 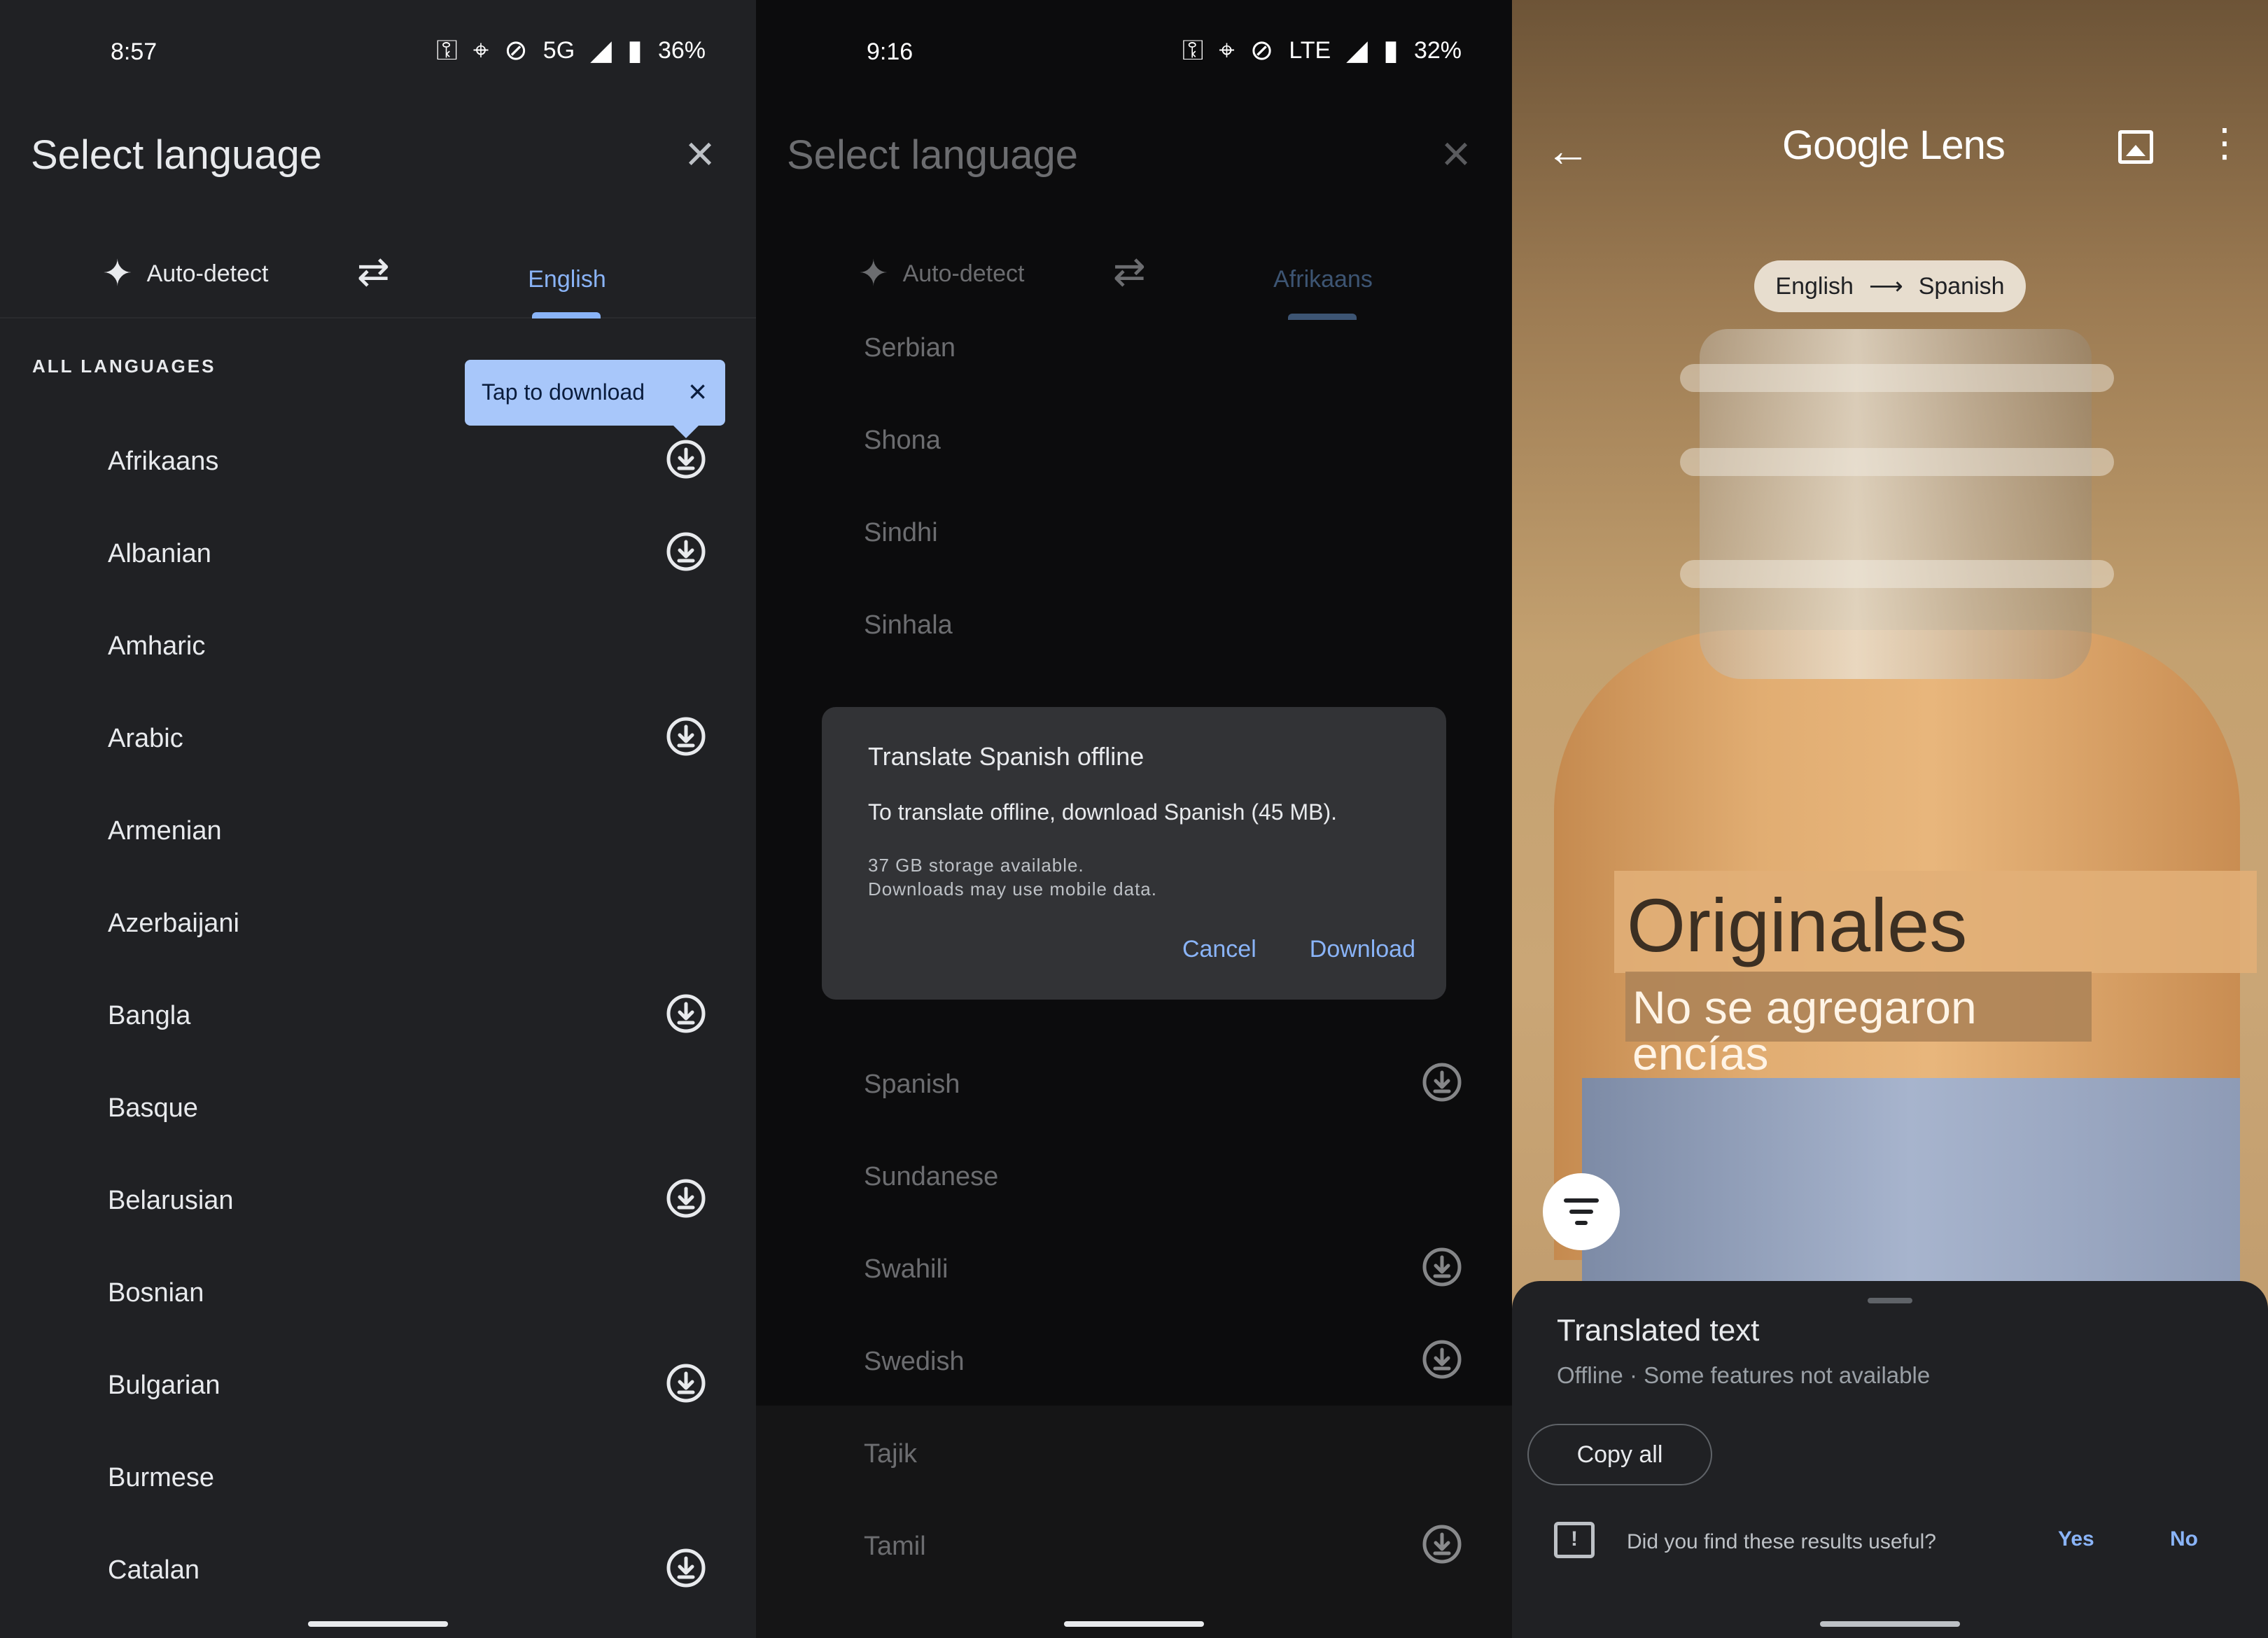 I want to click on language-row: Albanian, so click(x=378, y=551).